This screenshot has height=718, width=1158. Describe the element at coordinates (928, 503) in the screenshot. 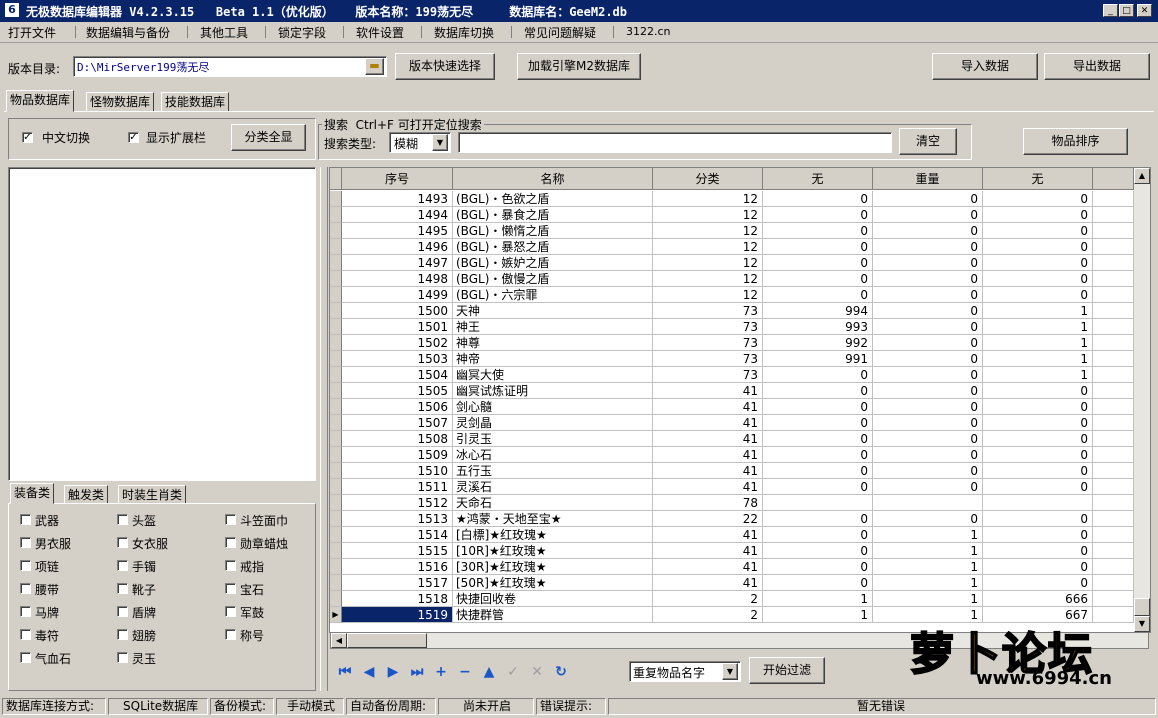

I see `cell-weight` at that location.